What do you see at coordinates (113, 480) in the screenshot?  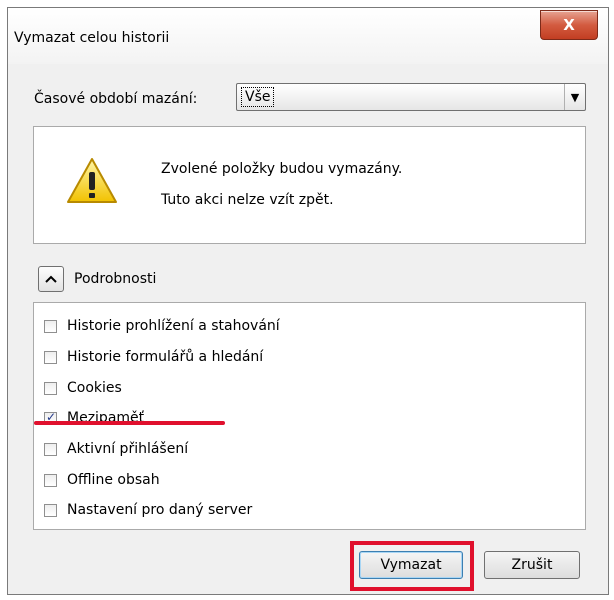 I see `item-label: Offline obsah` at bounding box center [113, 480].